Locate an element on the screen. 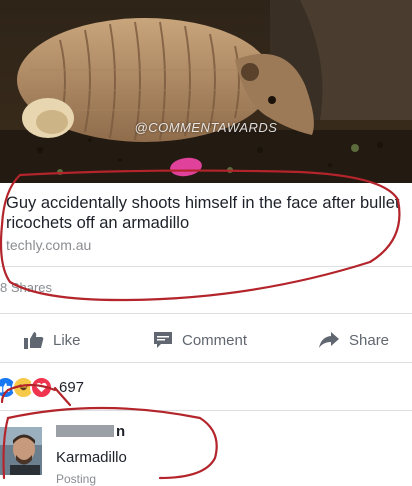 Image resolution: width=412 pixels, height=486 pixels. like-label: Like is located at coordinates (67, 340).